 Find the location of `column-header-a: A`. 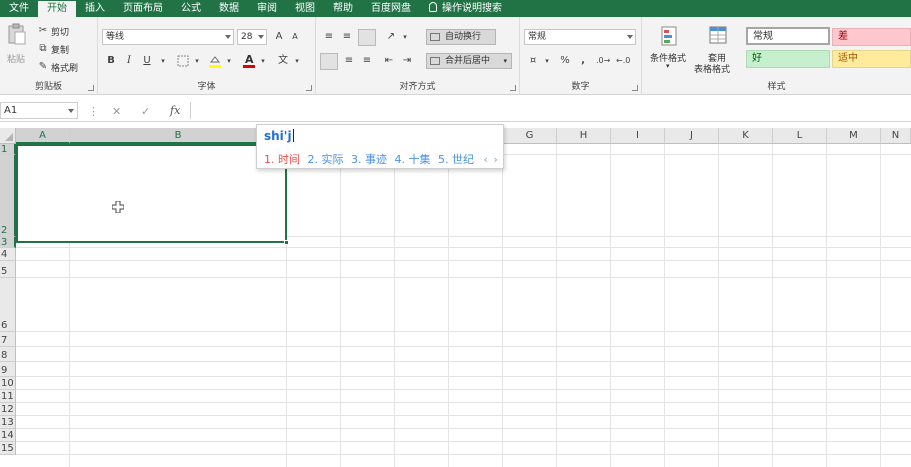

column-header-a: A is located at coordinates (43, 136).